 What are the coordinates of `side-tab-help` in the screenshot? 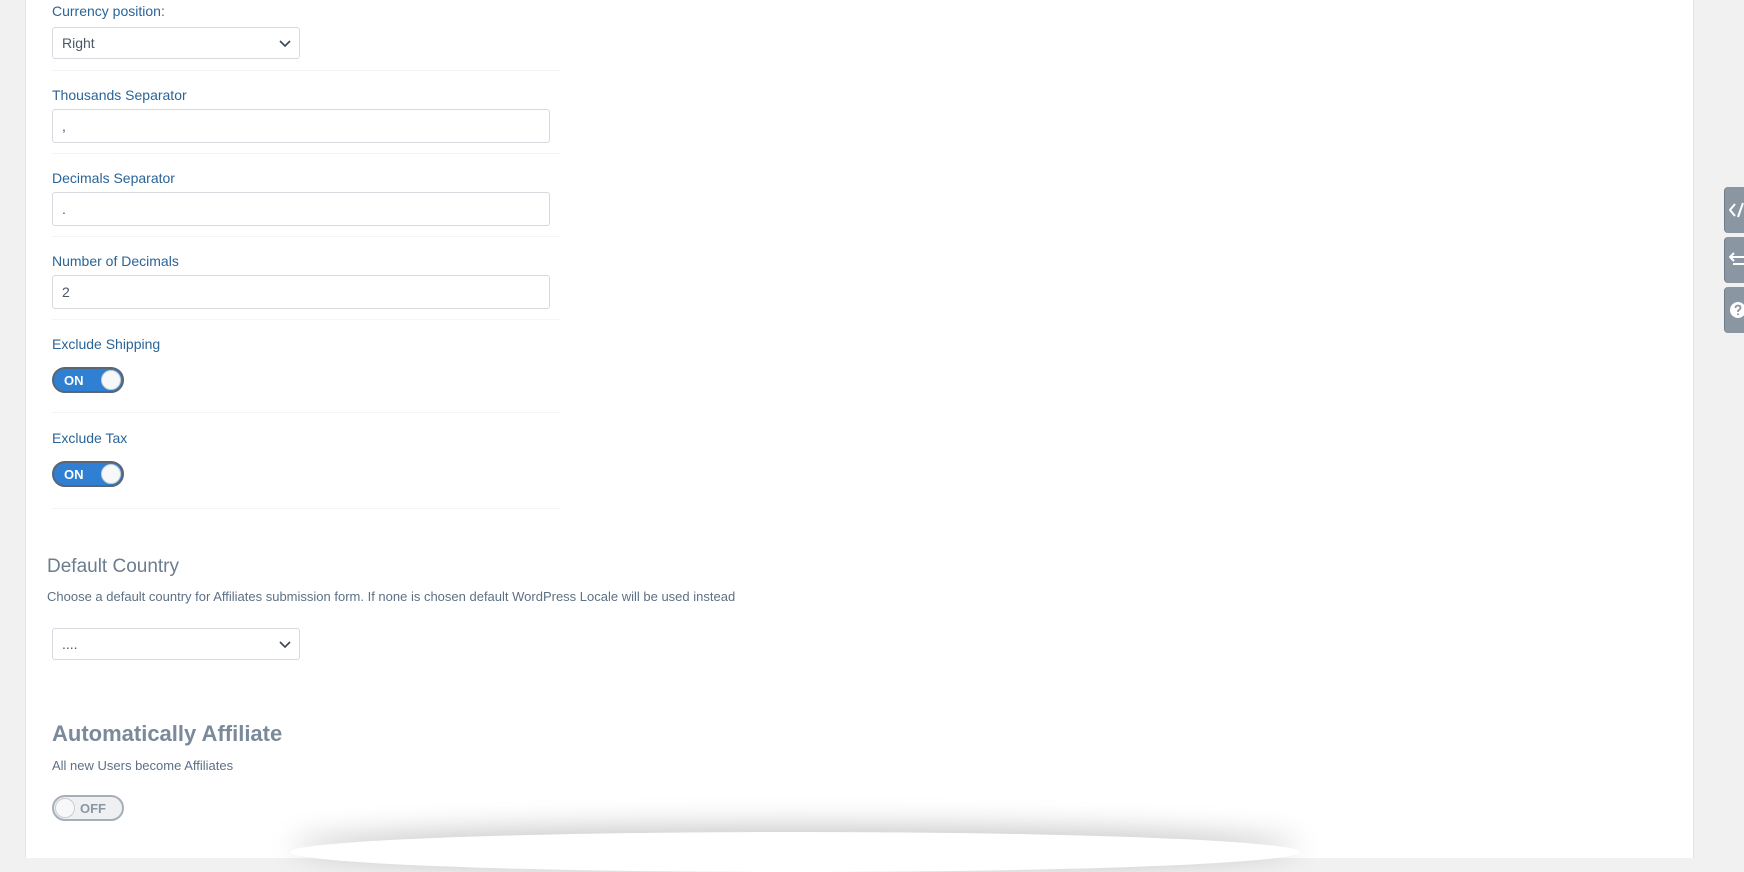 It's located at (1734, 310).